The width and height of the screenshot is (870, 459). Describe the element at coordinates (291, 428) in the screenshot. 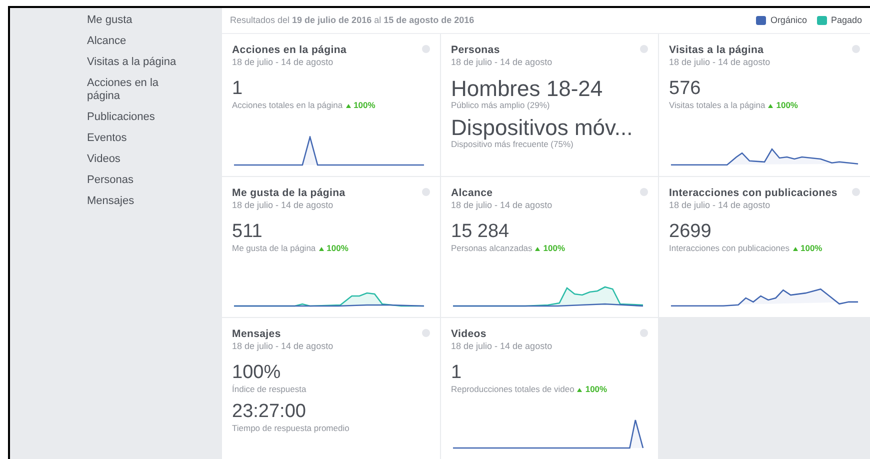

I see `metric-label: Tiempo de respuesta promedio` at that location.